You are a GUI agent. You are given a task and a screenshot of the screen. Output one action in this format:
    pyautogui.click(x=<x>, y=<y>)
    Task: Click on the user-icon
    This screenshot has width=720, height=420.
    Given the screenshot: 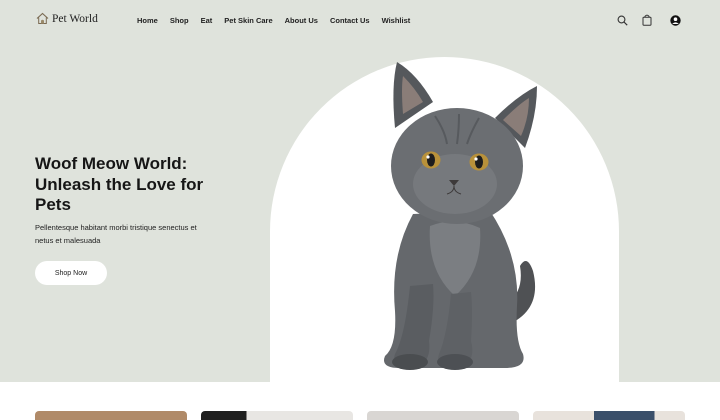 What is the action you would take?
    pyautogui.click(x=675, y=20)
    